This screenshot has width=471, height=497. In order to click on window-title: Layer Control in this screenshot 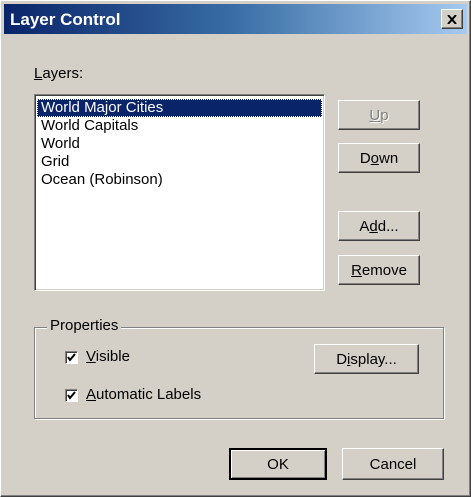, I will do `click(65, 19)`.